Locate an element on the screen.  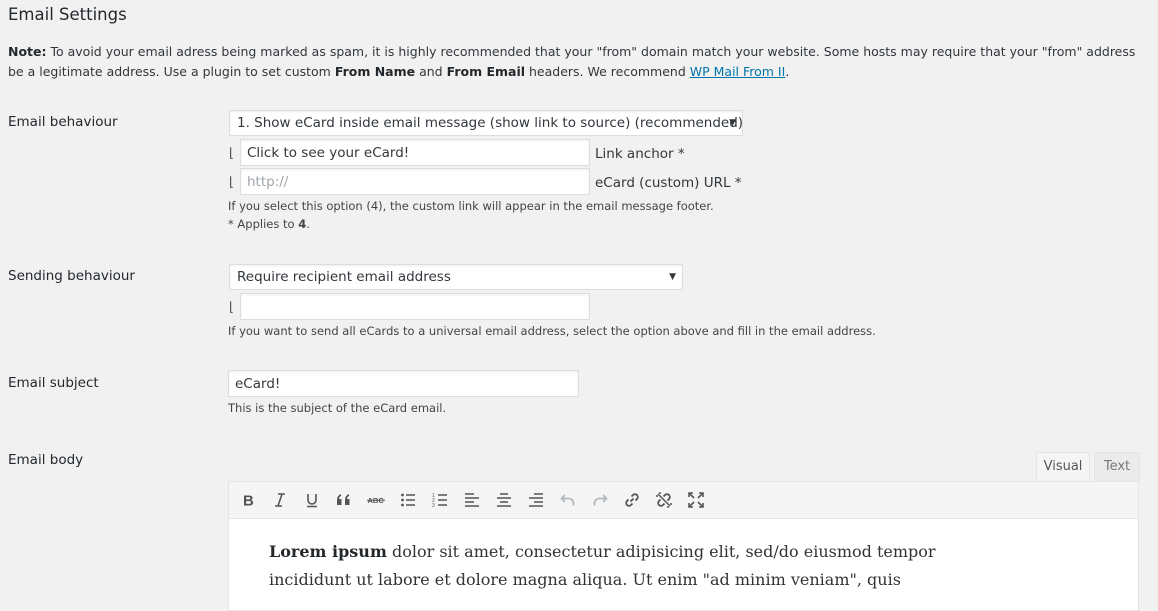
universal-email-input is located at coordinates (415, 306).